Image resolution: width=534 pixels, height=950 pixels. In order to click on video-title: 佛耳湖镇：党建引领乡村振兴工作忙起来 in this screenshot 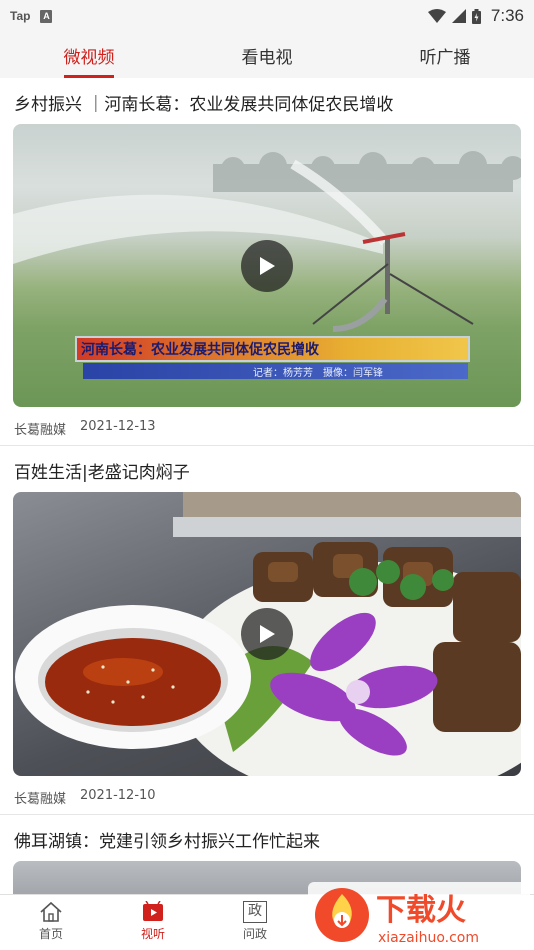, I will do `click(267, 838)`.